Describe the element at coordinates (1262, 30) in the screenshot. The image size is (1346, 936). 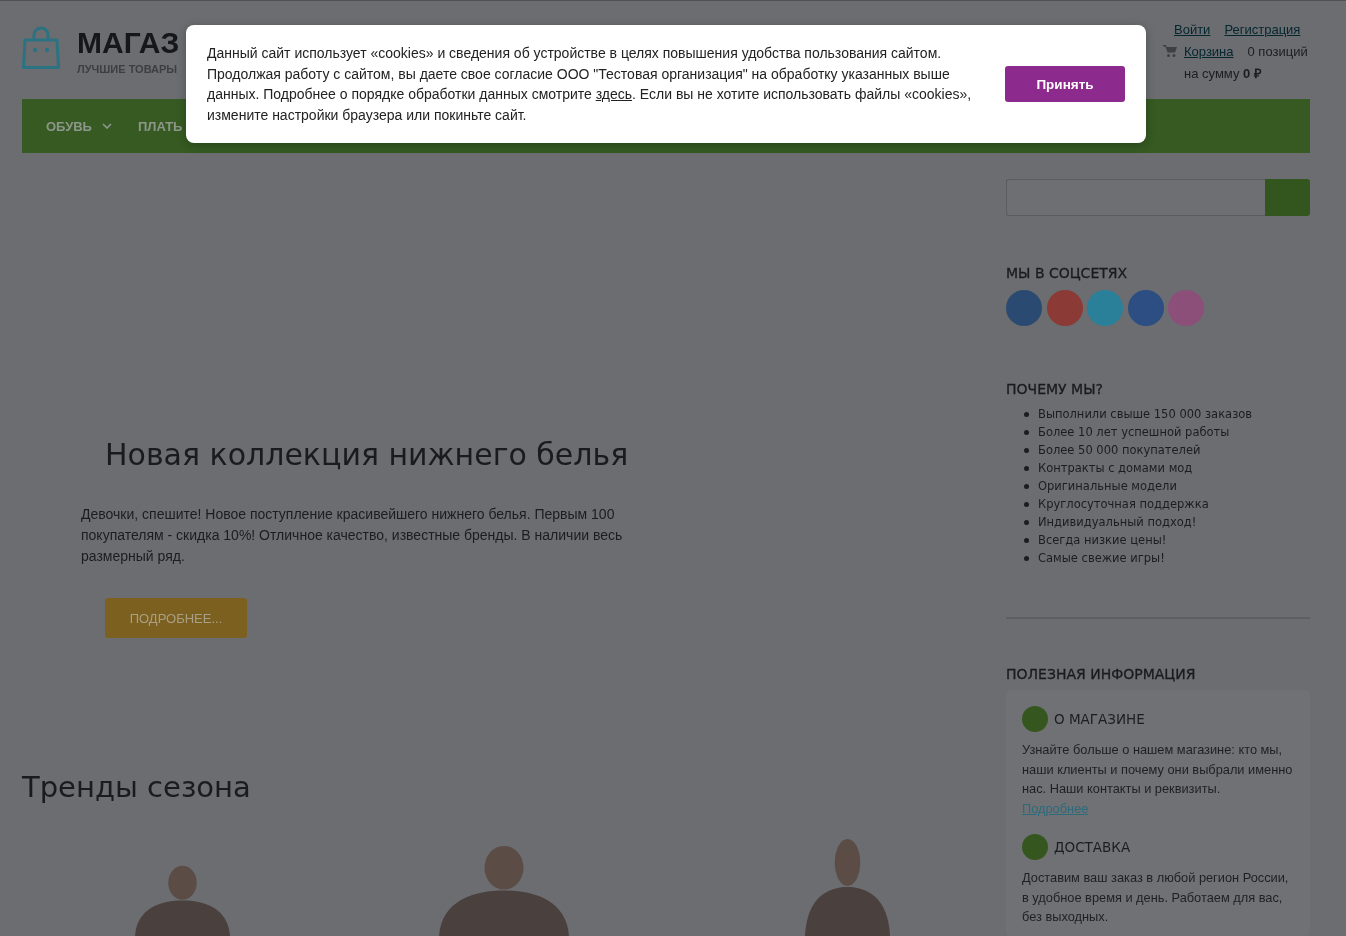
I see `account-link: Регистрация` at that location.